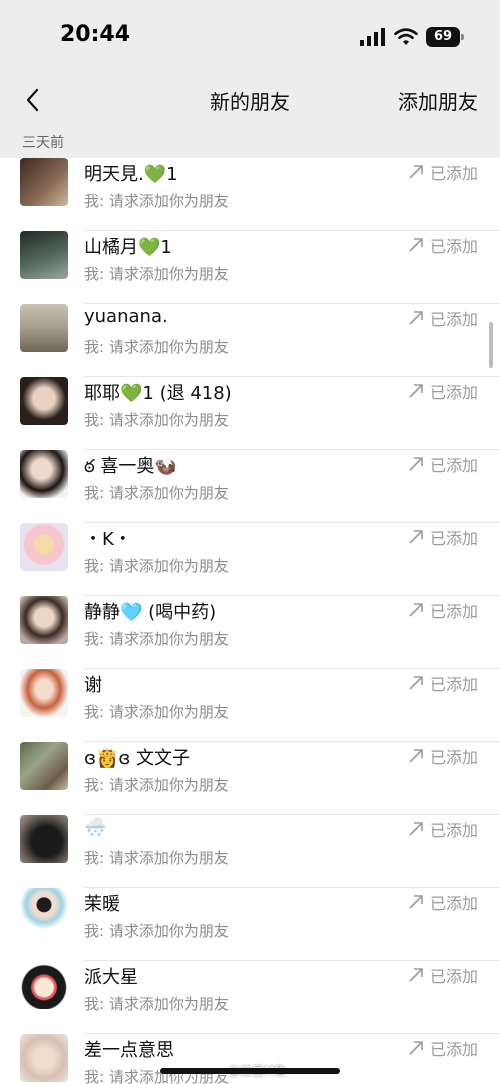 This screenshot has height=1084, width=500. Describe the element at coordinates (445, 37) in the screenshot. I see `battery-icon: 69` at that location.